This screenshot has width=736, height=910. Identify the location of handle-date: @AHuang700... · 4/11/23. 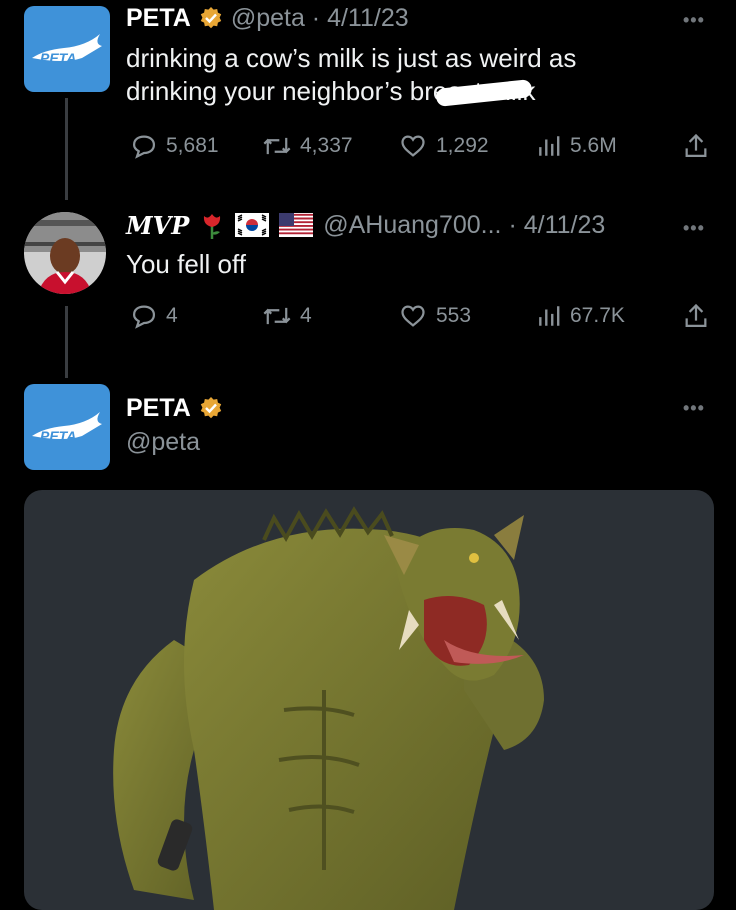
(464, 224).